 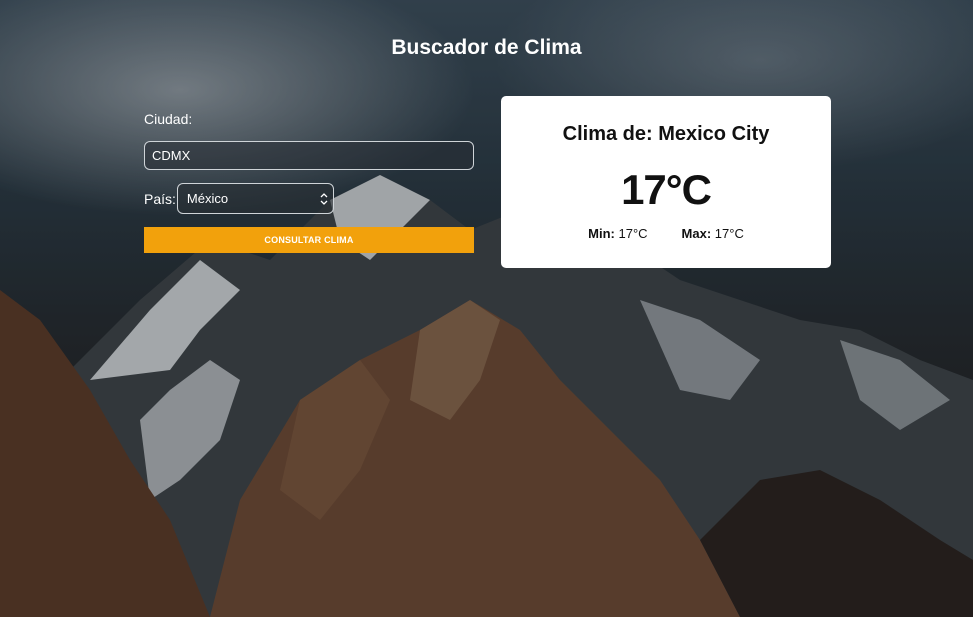 I want to click on min-value: 17°C, so click(x=633, y=233).